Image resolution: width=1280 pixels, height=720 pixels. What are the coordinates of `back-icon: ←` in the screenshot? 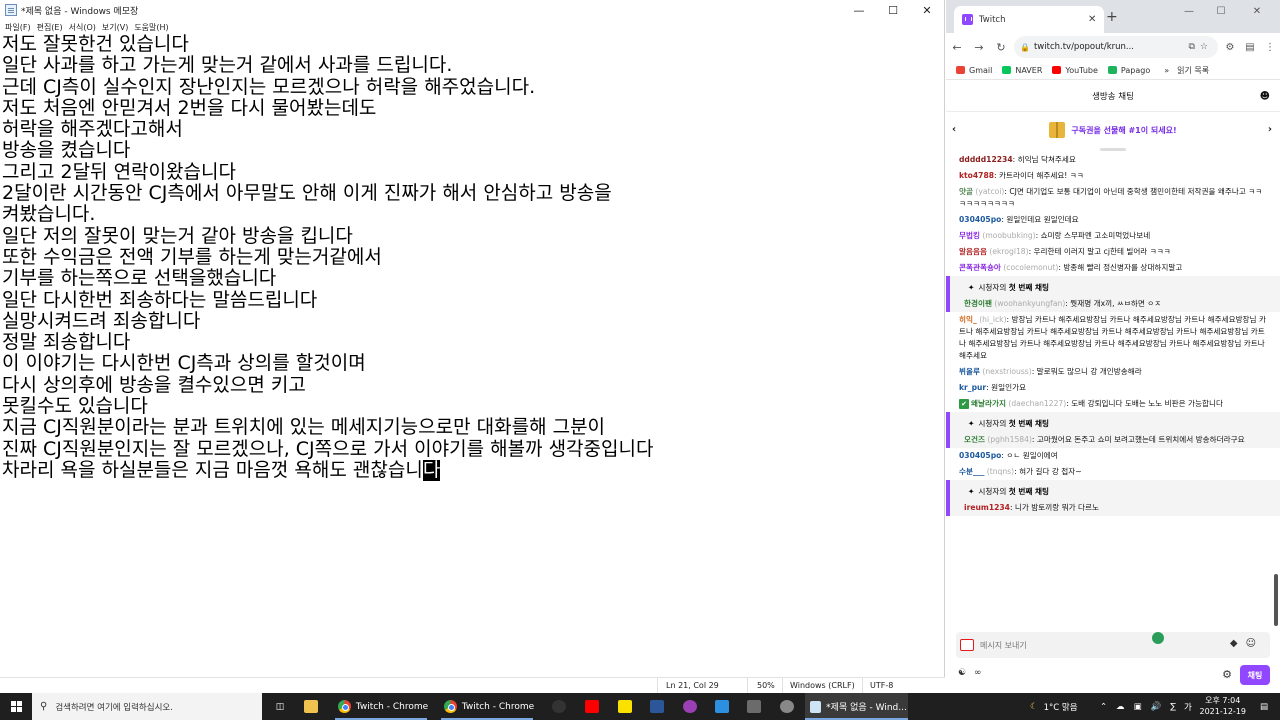 It's located at (957, 47).